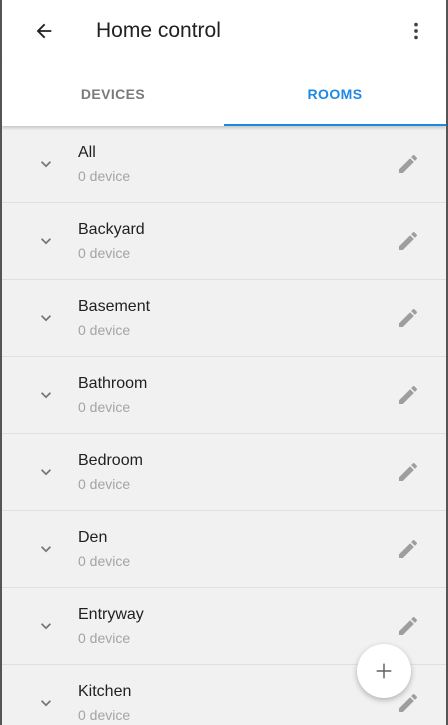 The height and width of the screenshot is (725, 448). I want to click on room-texts: Entryway 0 device, so click(232, 626).